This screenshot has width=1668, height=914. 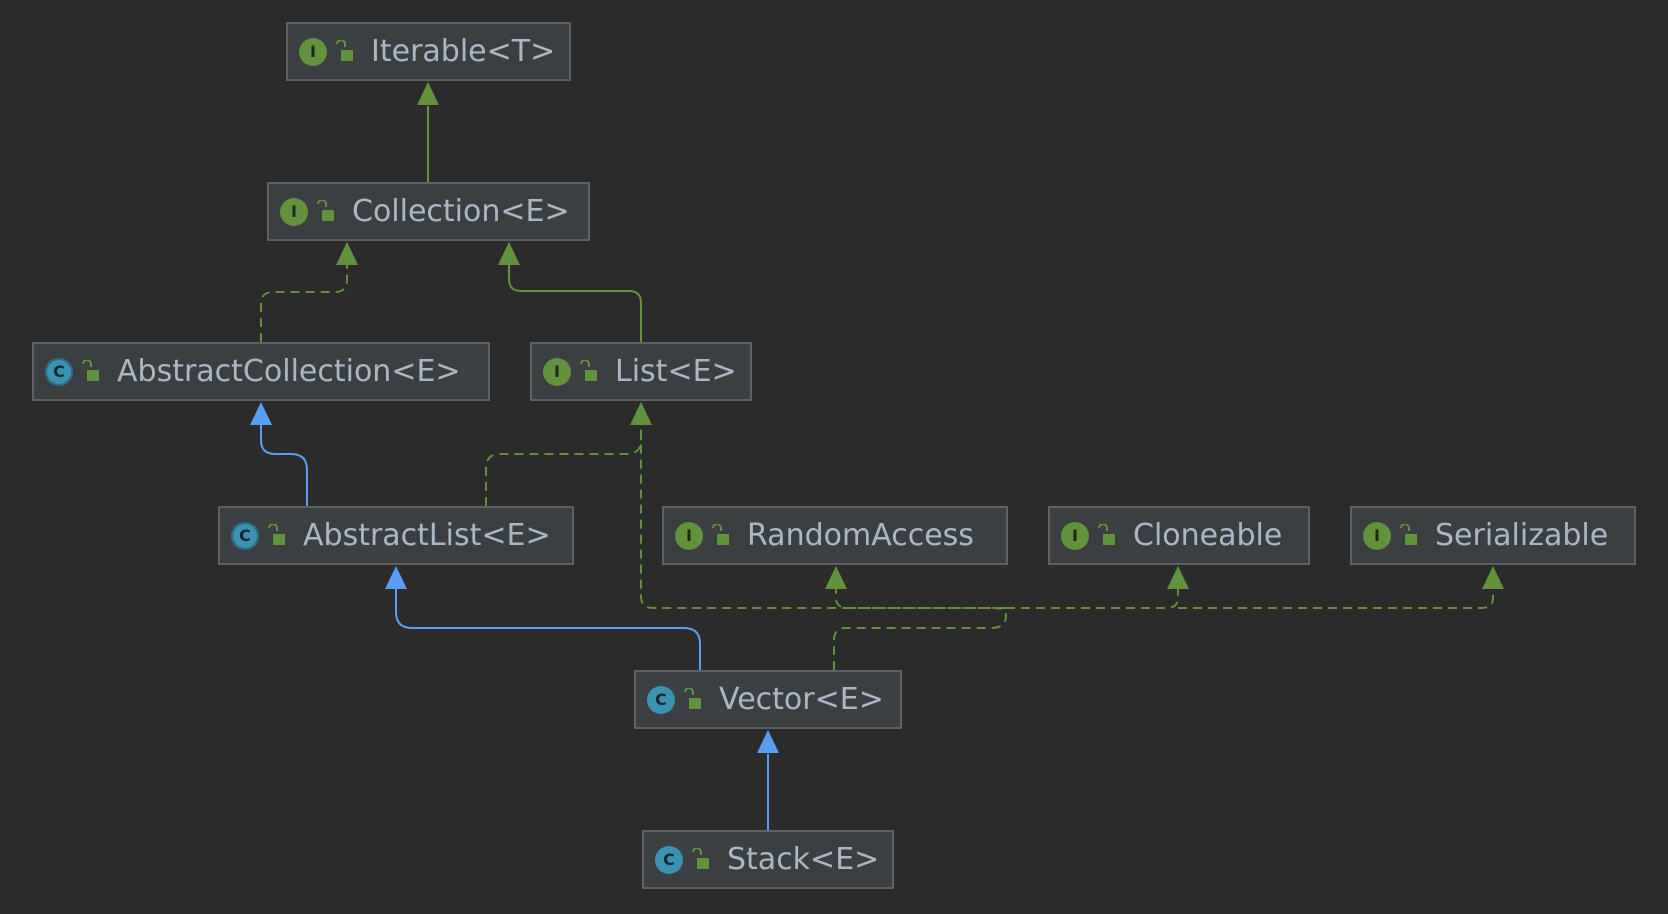 I want to click on edge-abstractcollection-to-collection, so click(x=309, y=292).